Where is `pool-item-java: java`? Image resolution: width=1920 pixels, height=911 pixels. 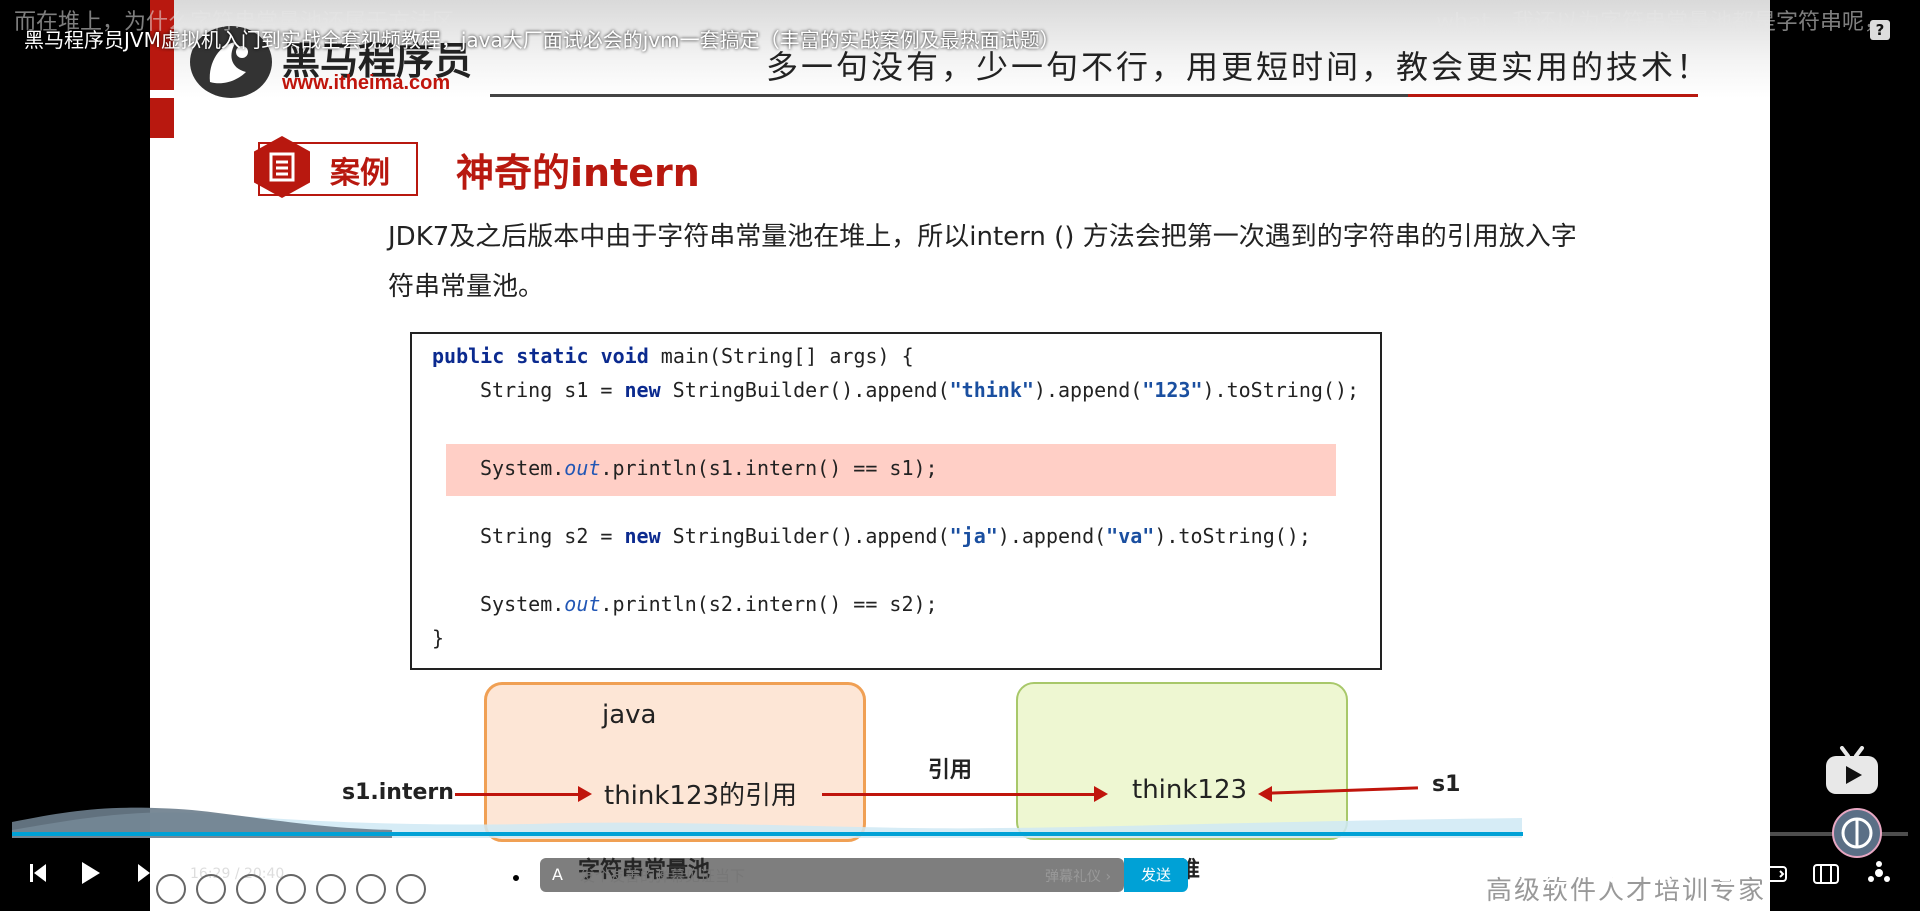 pool-item-java: java is located at coordinates (629, 715).